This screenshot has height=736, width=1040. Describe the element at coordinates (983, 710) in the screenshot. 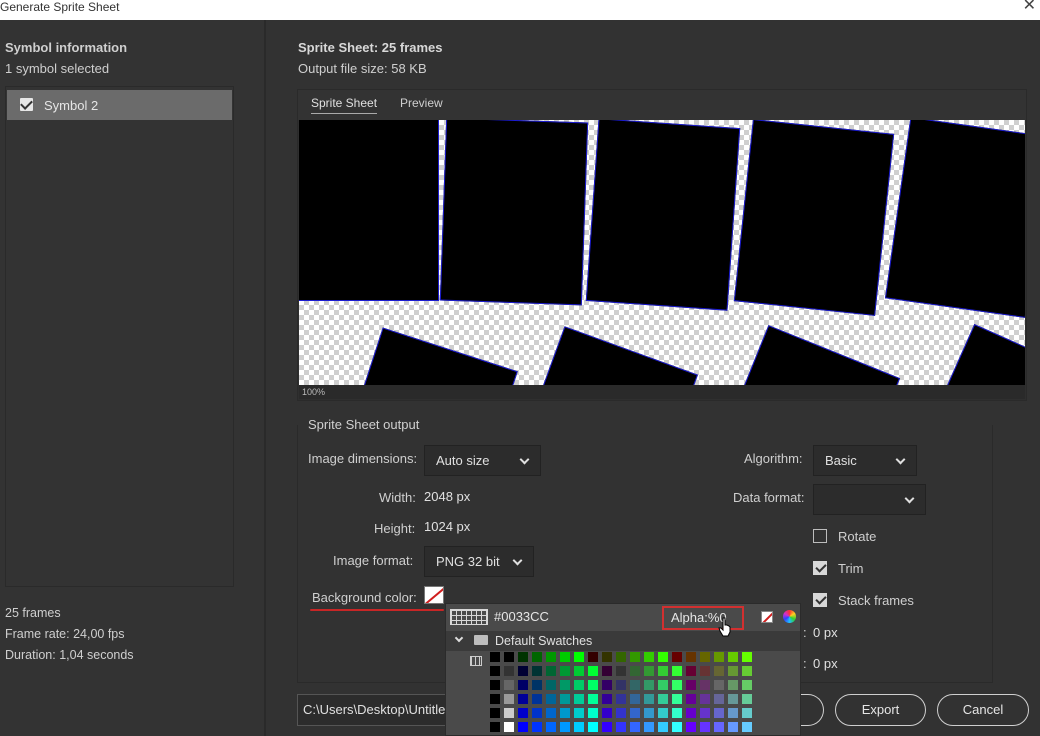

I see `cancel-button: Cancel` at that location.